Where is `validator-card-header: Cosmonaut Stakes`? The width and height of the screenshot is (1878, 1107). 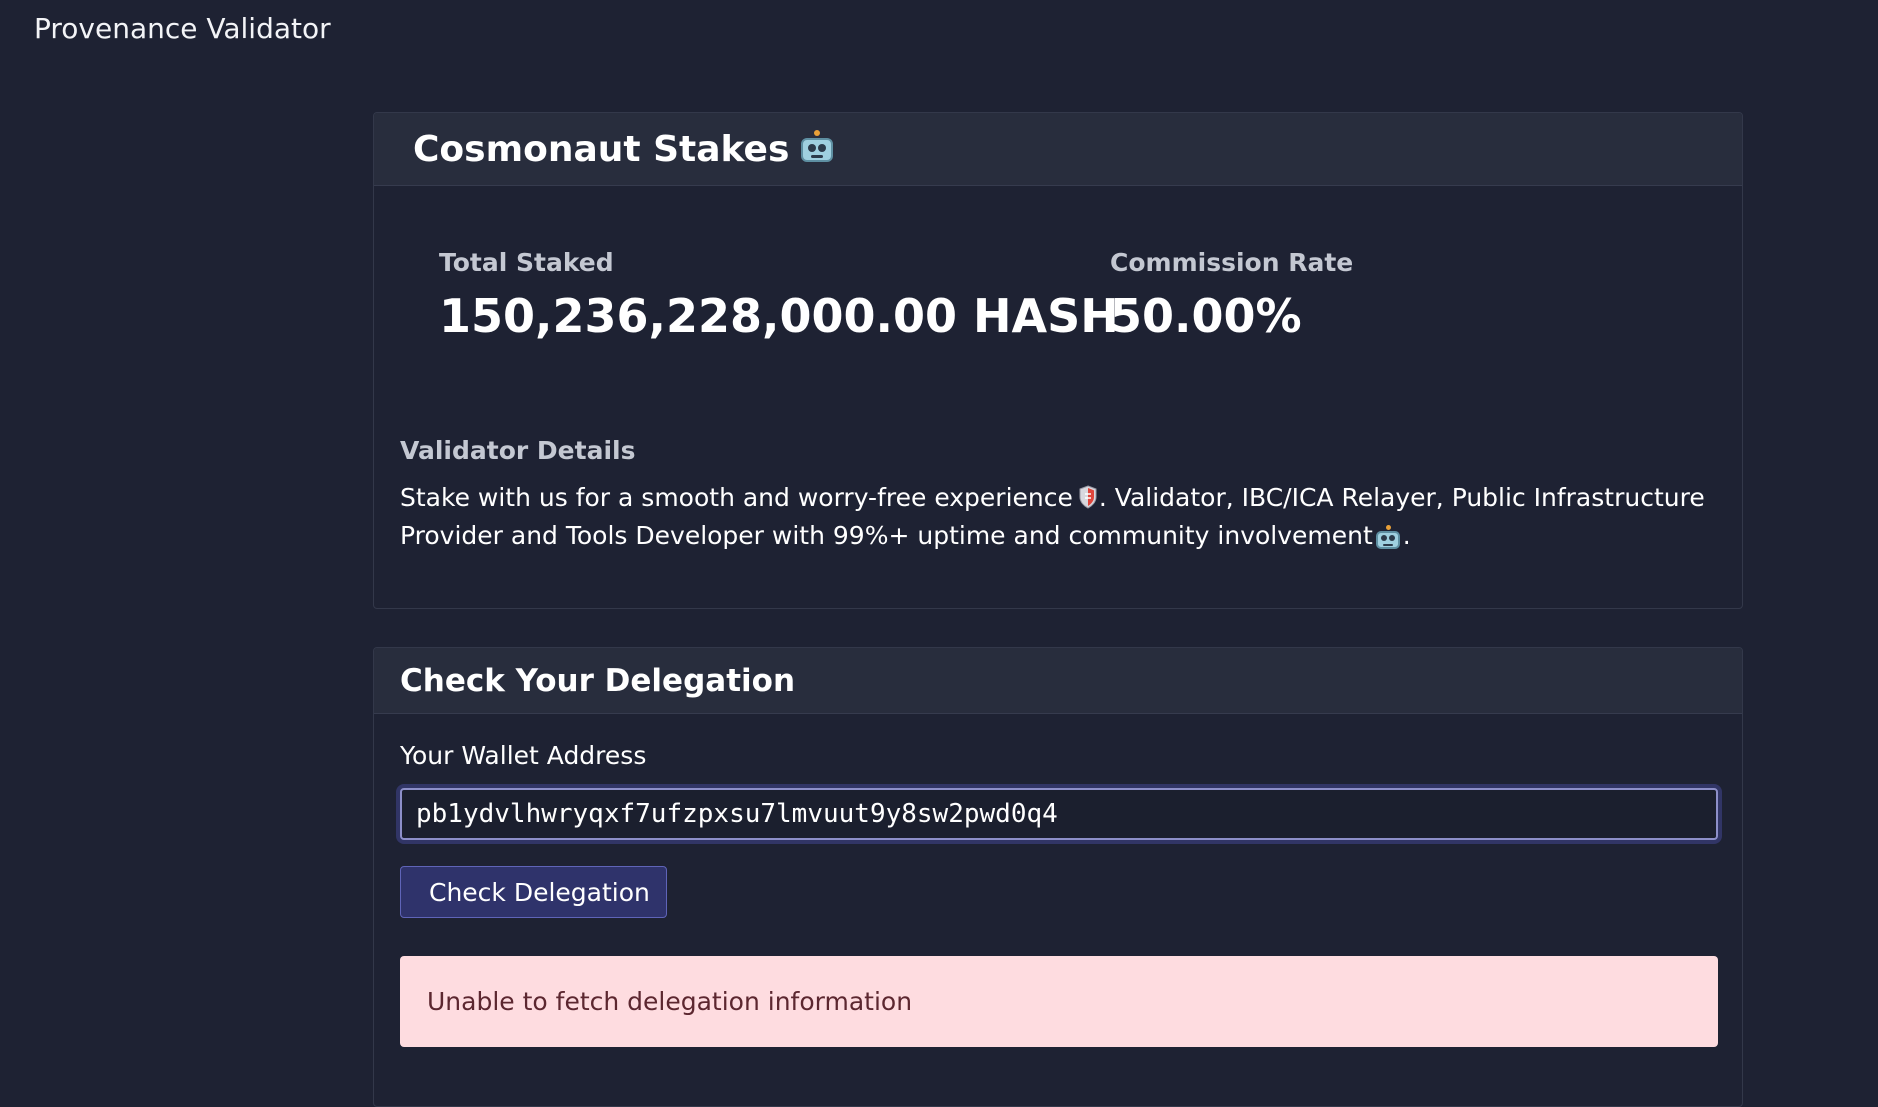
validator-card-header: Cosmonaut Stakes is located at coordinates (1058, 149).